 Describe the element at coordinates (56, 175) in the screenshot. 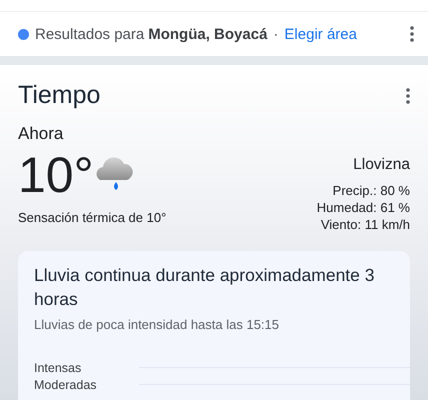

I see `temperature: 10°` at that location.